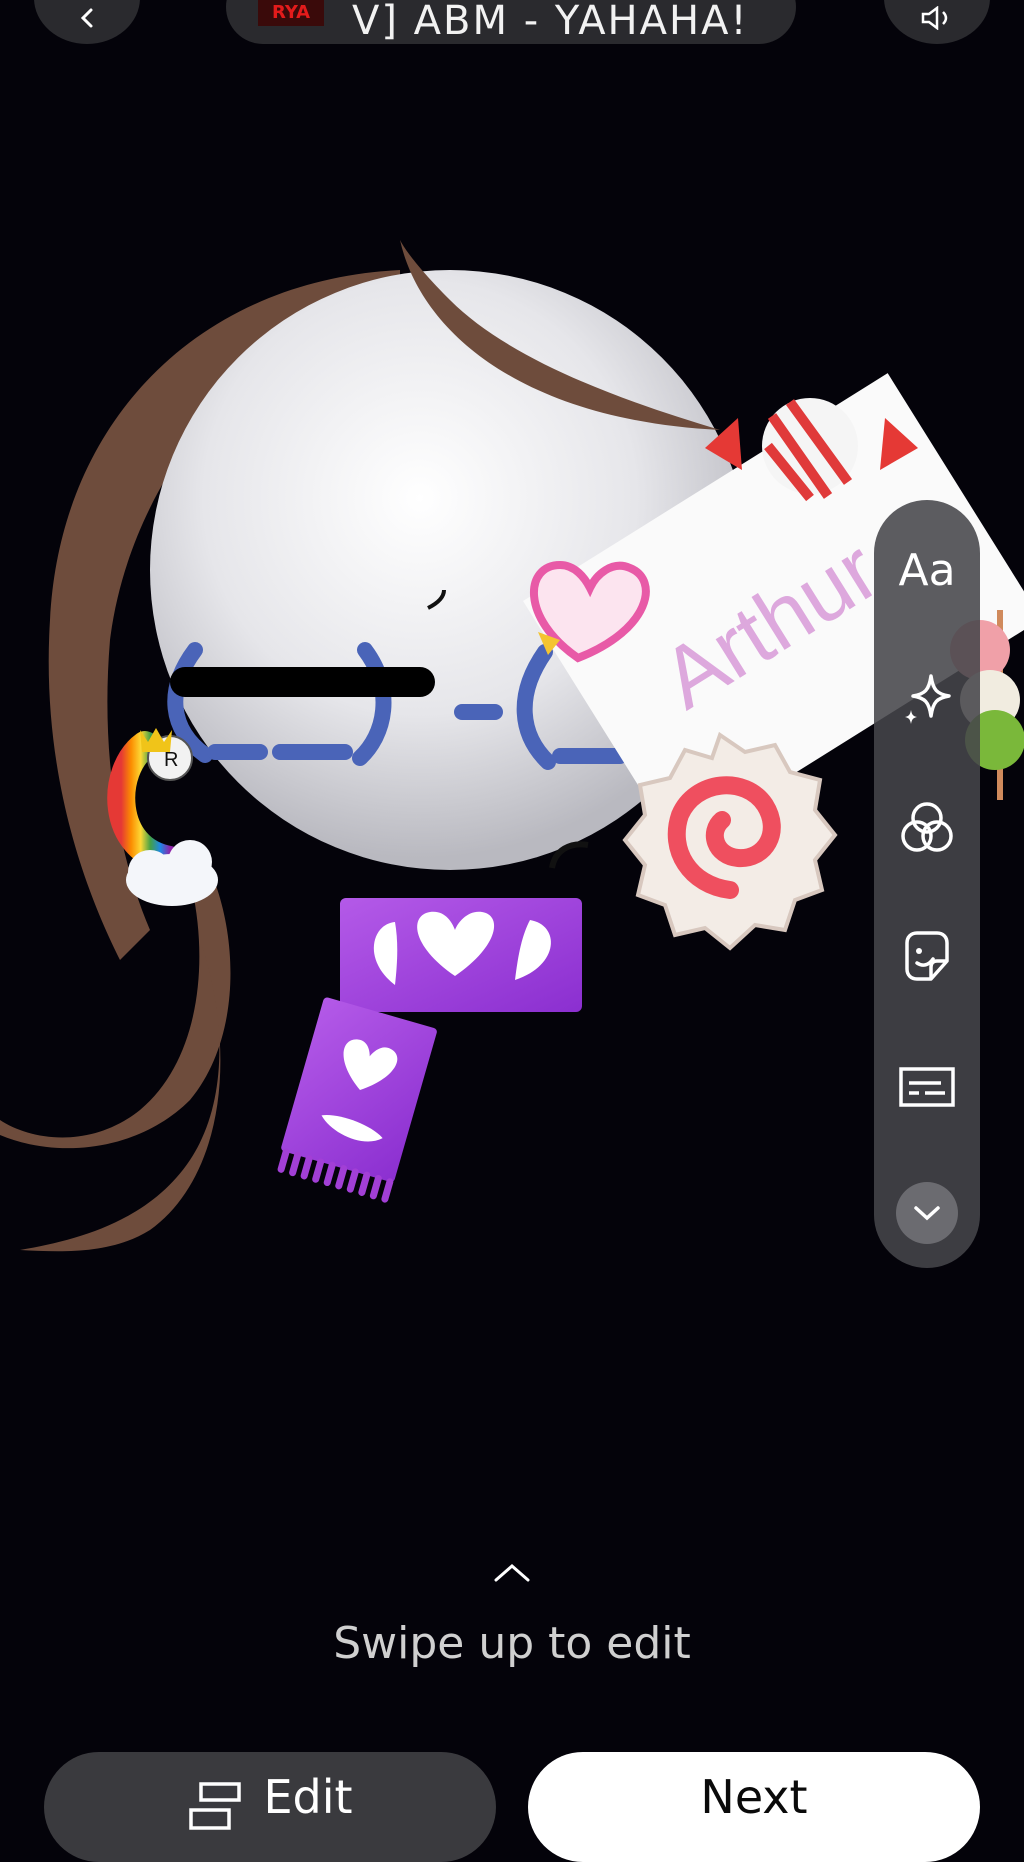 The width and height of the screenshot is (1024, 1862). What do you see at coordinates (429, 1050) in the screenshot?
I see `scarf-sticker` at bounding box center [429, 1050].